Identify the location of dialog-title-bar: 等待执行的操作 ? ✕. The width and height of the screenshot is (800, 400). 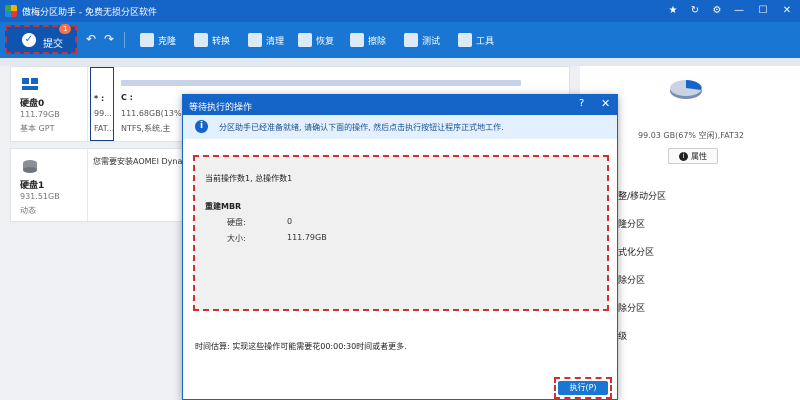
(400, 105).